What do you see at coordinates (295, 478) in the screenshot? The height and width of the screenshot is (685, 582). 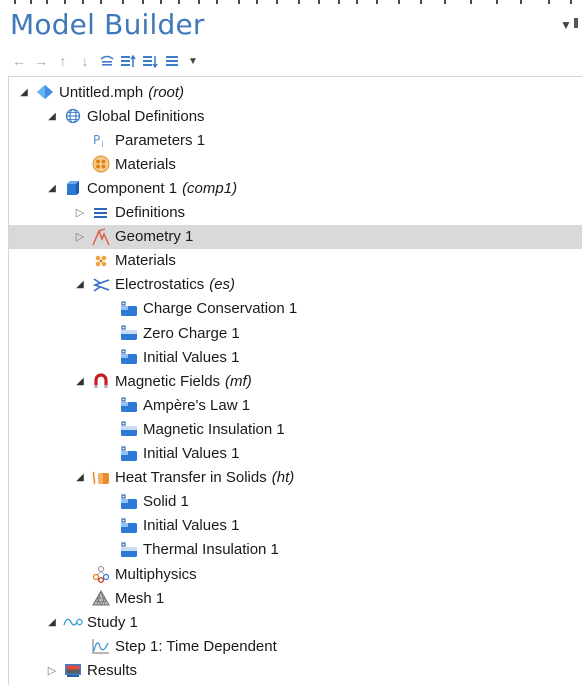 I see `tree-node-heat-transfer-in-solids: ◢ Heat Transfer in Solids (ht)` at bounding box center [295, 478].